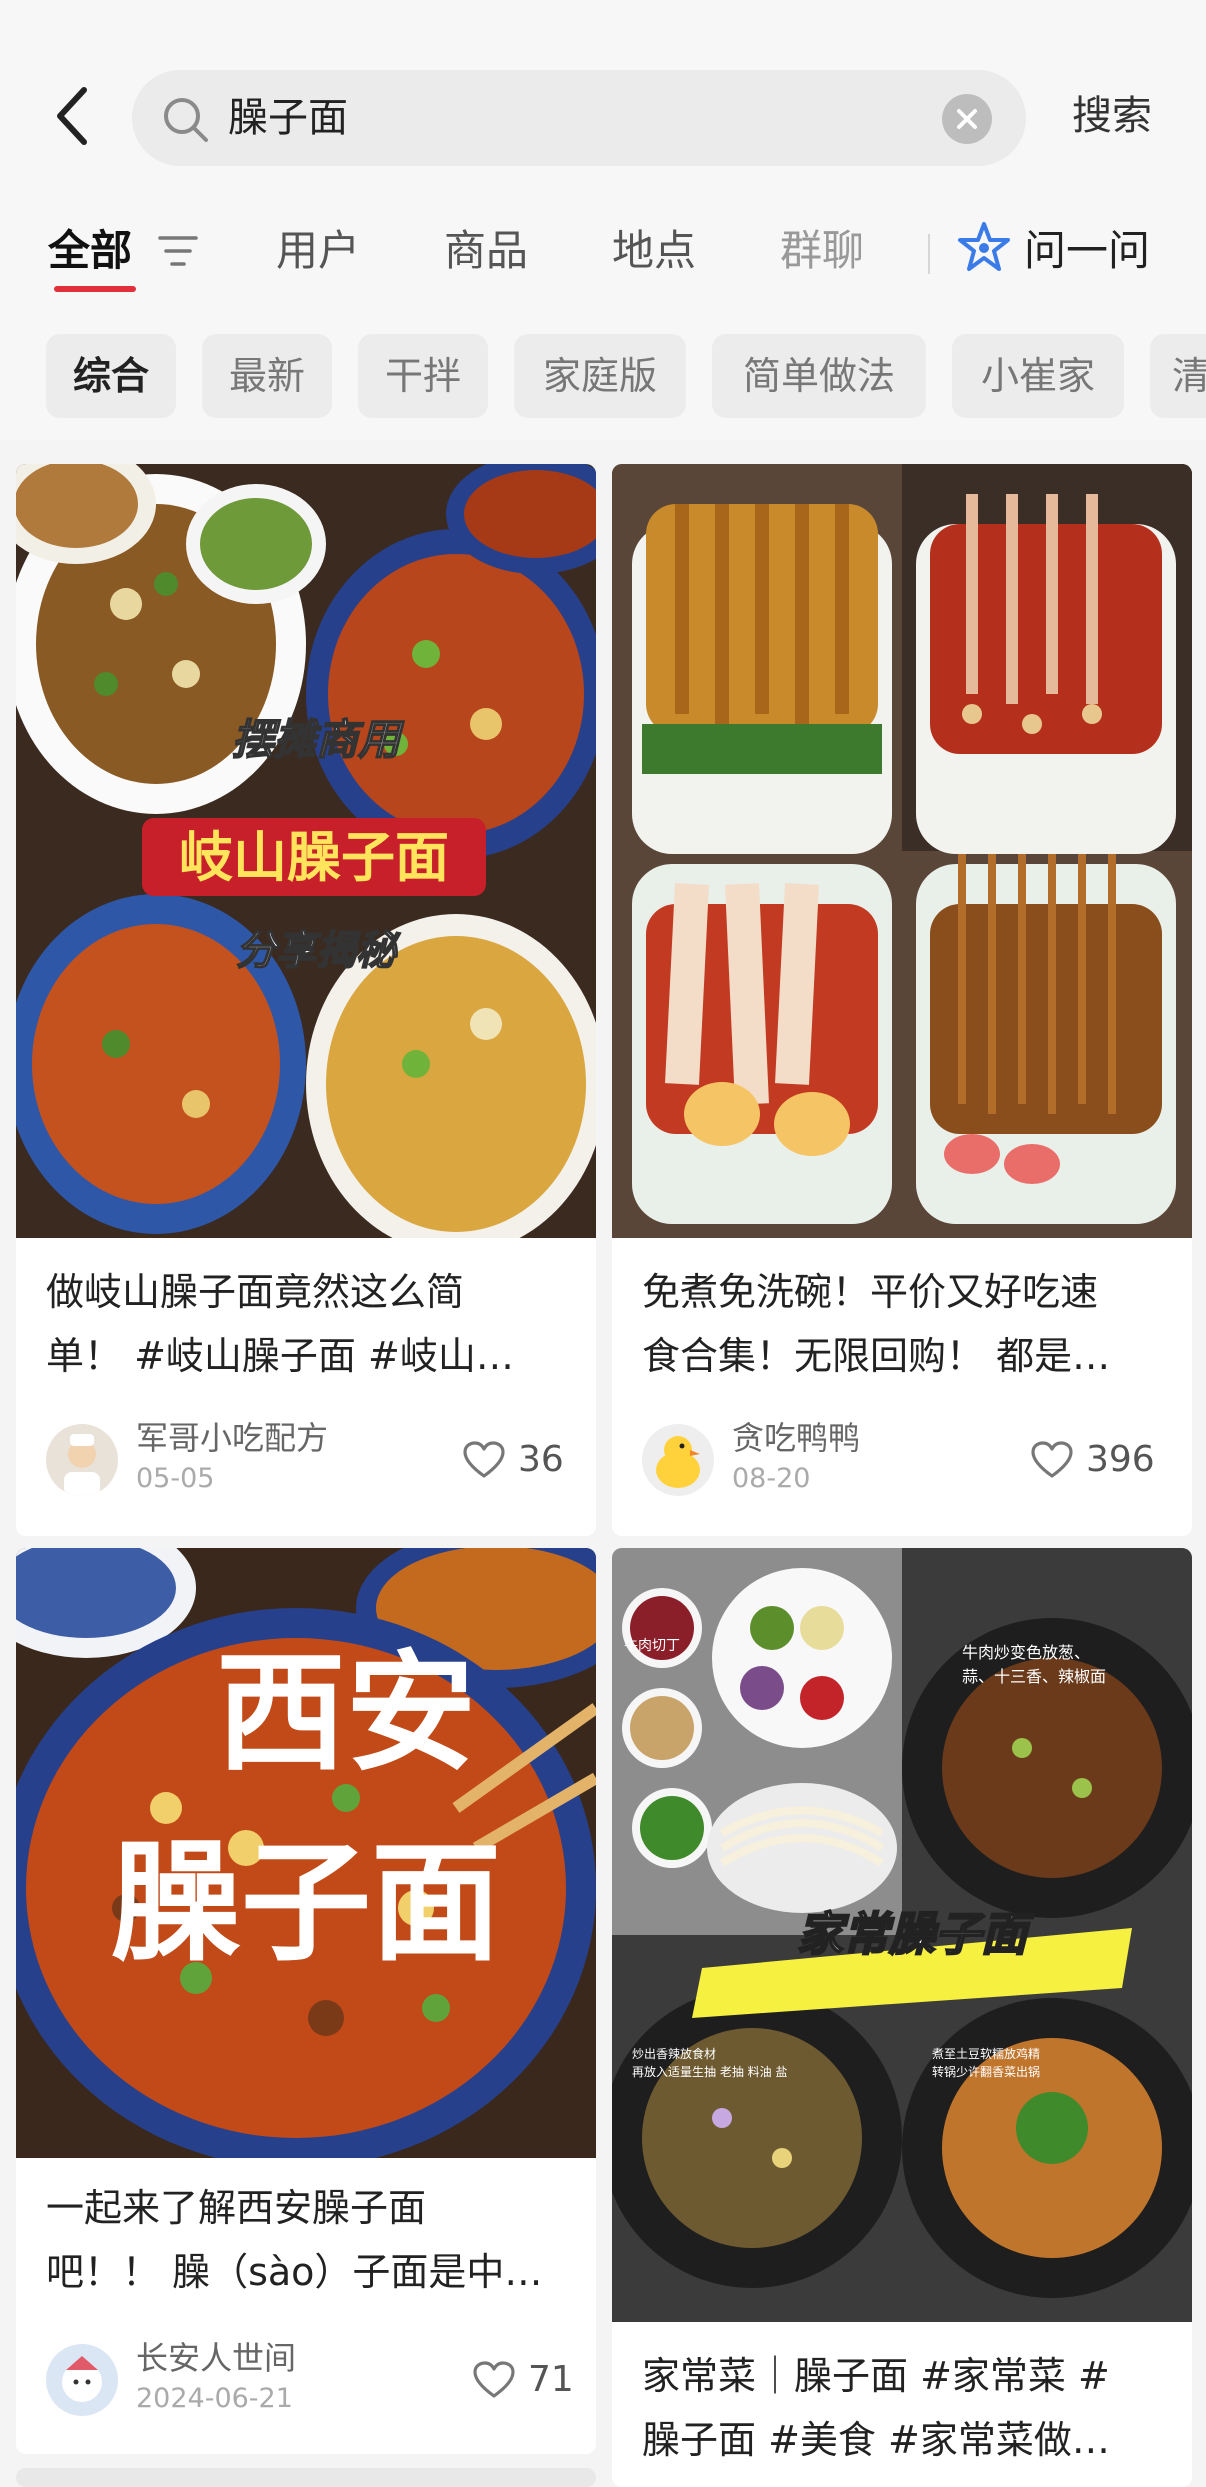  Describe the element at coordinates (986, 2071) in the screenshot. I see `cover-text-8: 转锅少许翻香菜出锅` at that location.